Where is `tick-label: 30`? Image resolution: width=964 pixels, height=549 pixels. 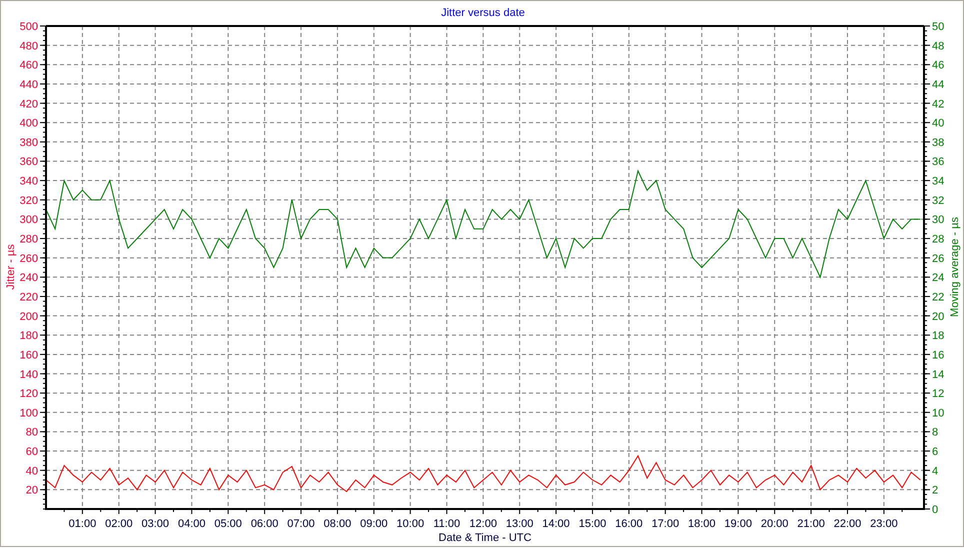
tick-label: 30 is located at coordinates (938, 220).